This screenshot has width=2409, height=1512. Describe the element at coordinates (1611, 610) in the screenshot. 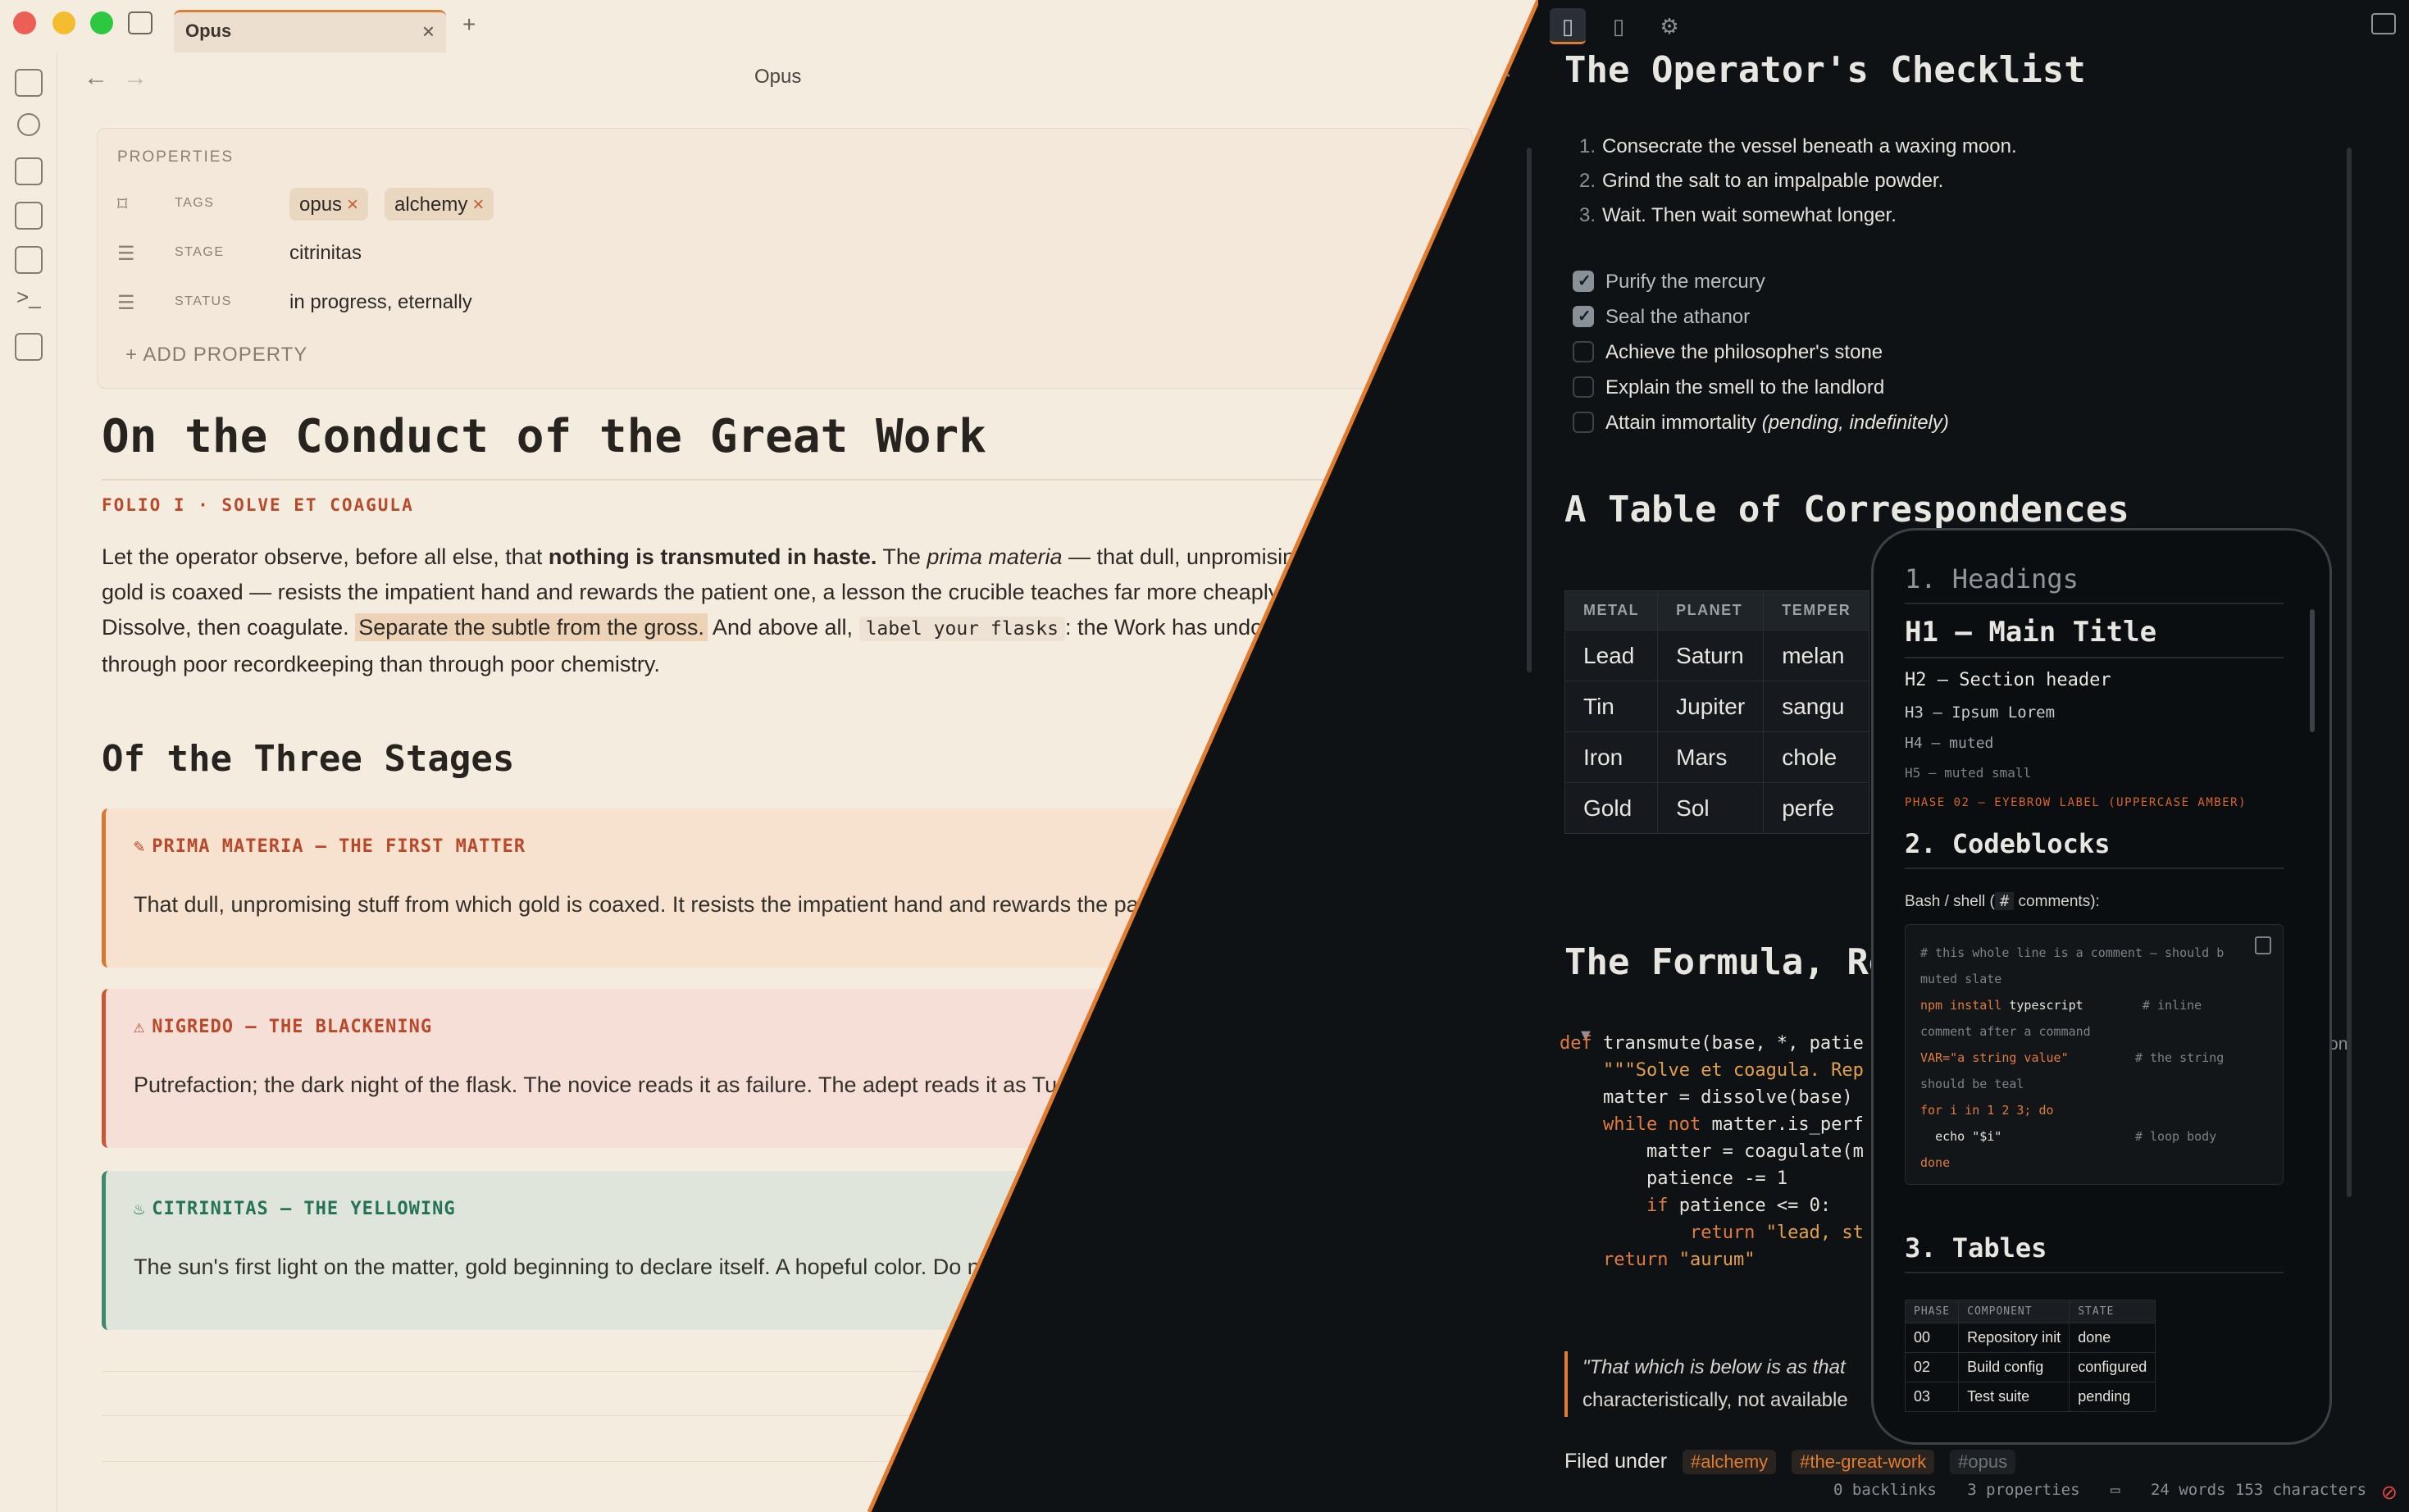

I see `column-header: METAL` at that location.